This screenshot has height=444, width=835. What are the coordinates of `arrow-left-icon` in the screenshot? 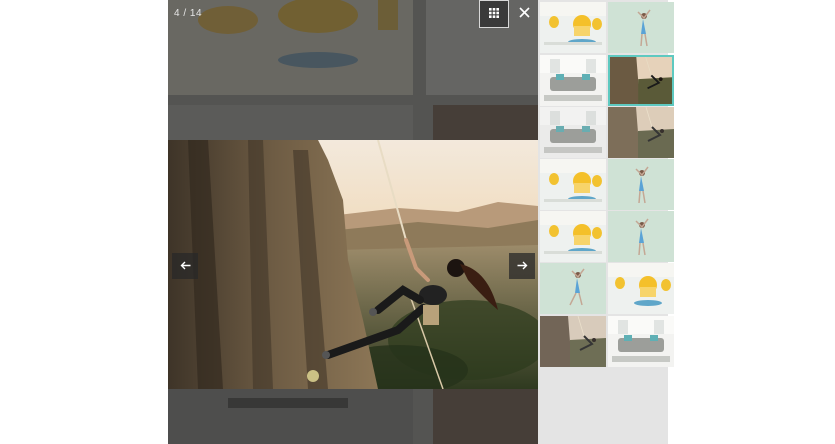 It's located at (185, 266).